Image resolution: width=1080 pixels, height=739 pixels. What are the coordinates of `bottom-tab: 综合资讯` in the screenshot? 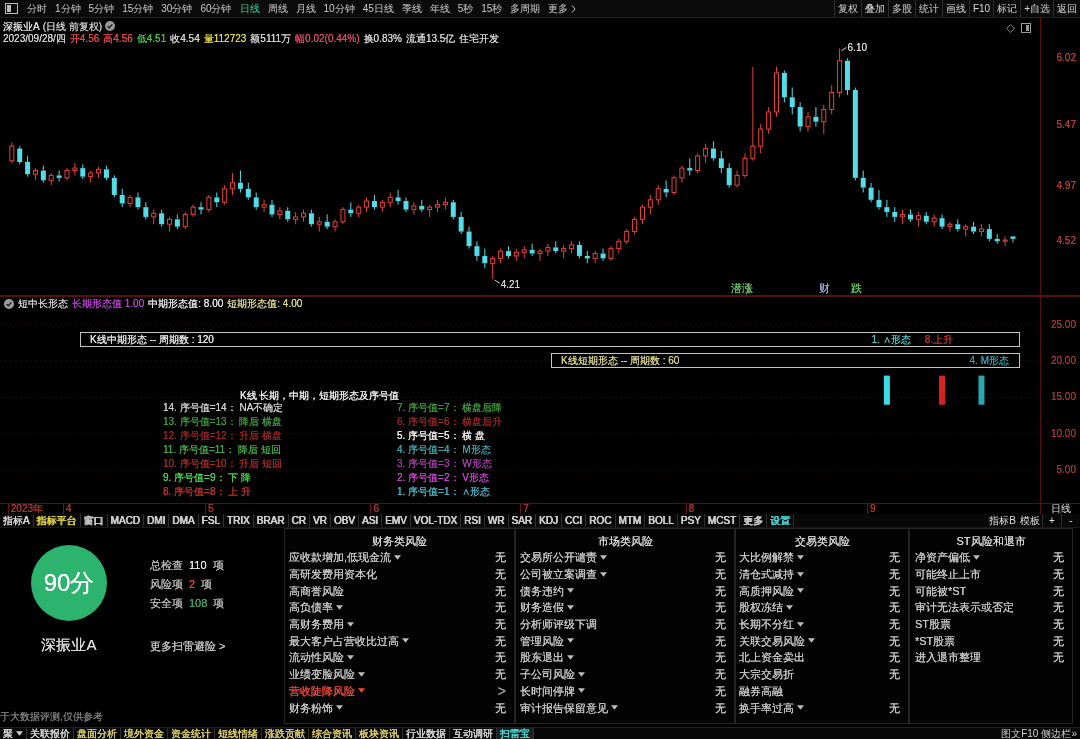 It's located at (332, 733).